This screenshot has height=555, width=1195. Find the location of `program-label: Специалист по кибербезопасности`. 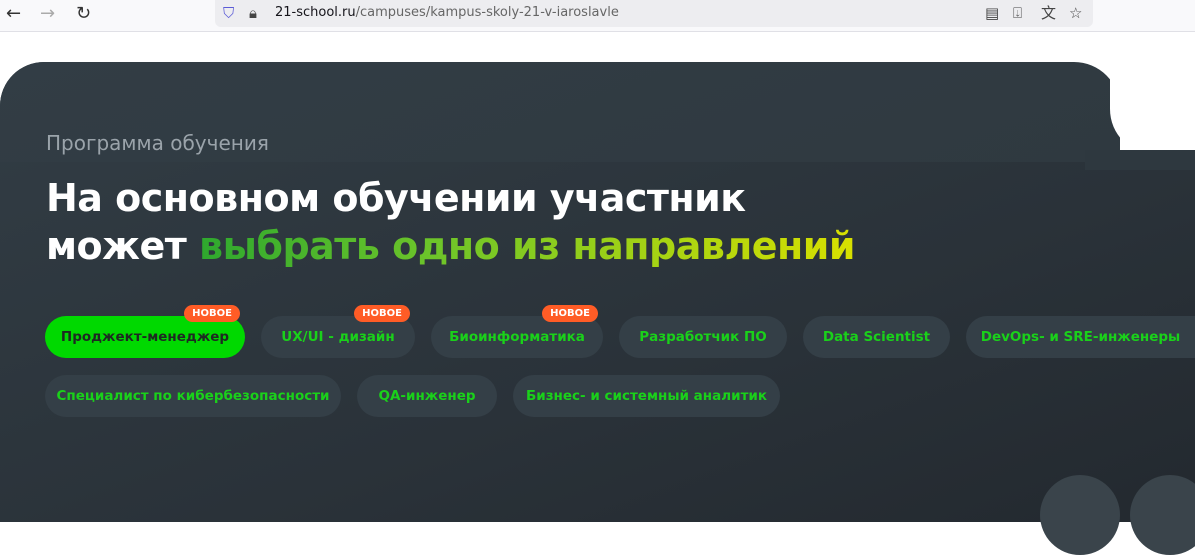

program-label: Специалист по кибербезопасности is located at coordinates (193, 396).